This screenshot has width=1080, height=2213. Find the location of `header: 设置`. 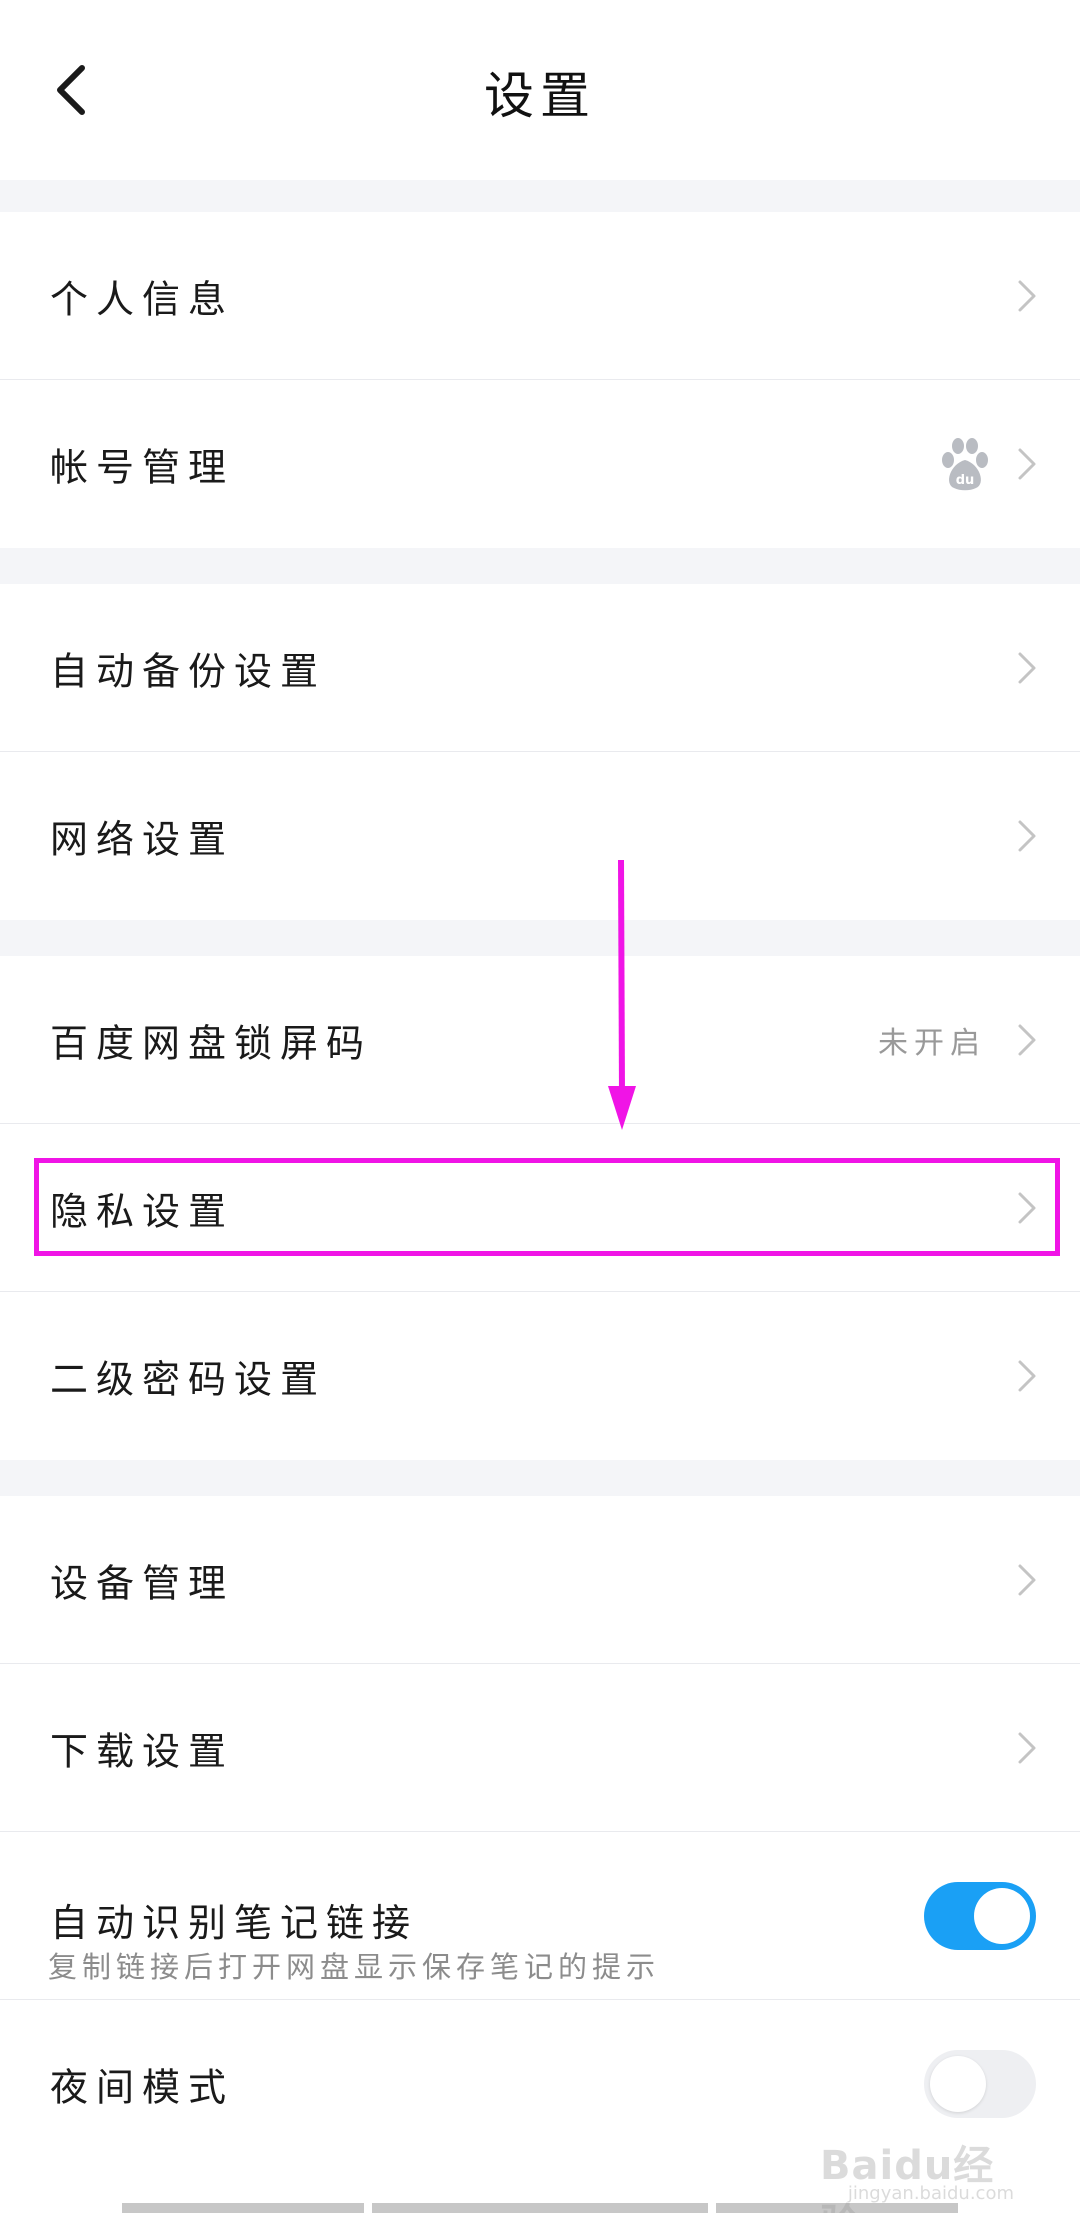

header: 设置 is located at coordinates (540, 90).